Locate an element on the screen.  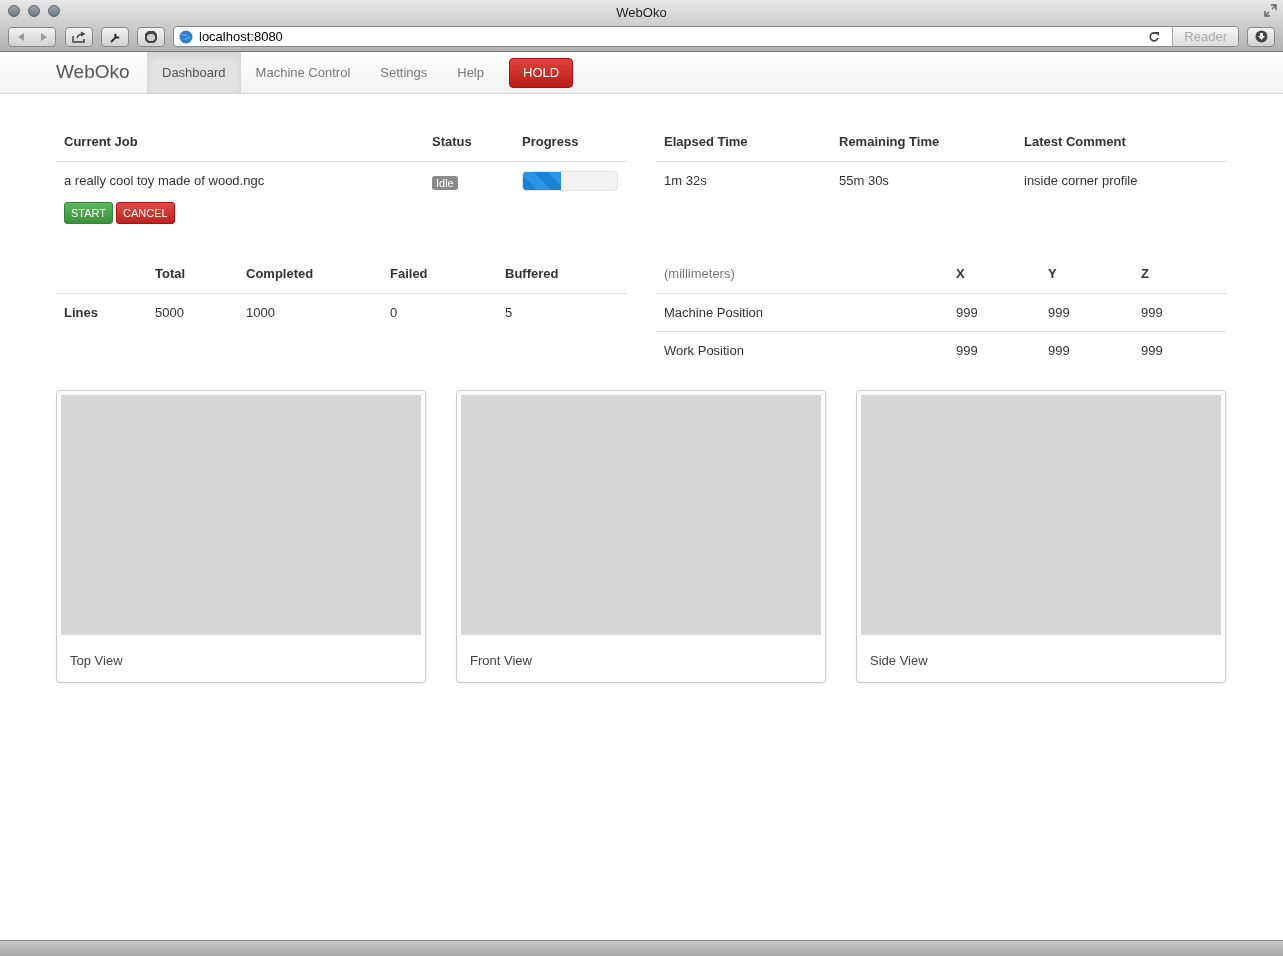
column-header: Elapsed Time is located at coordinates (706, 141).